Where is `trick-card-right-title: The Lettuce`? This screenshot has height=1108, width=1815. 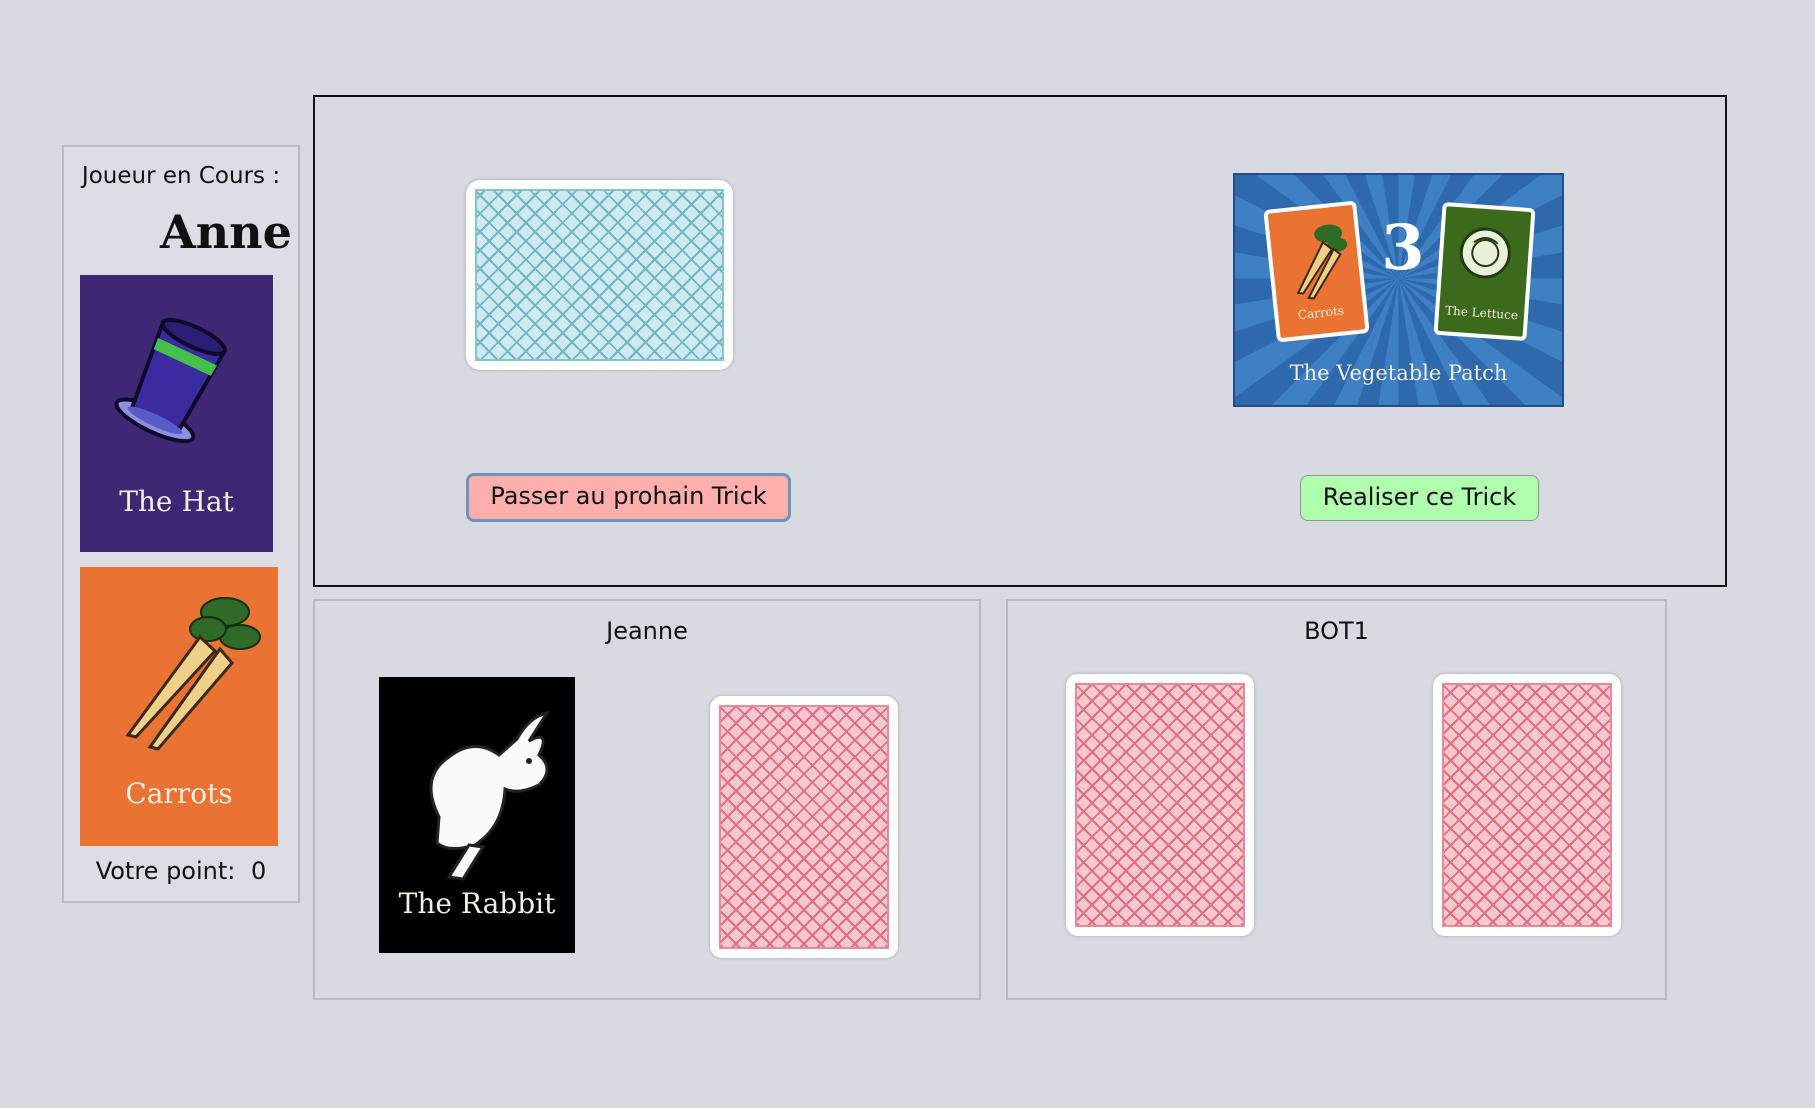 trick-card-right-title: The Lettuce is located at coordinates (1481, 313).